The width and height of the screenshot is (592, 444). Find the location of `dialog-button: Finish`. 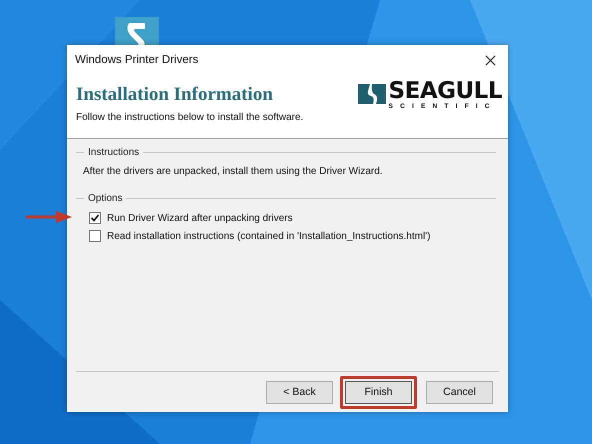

dialog-button: Finish is located at coordinates (378, 392).